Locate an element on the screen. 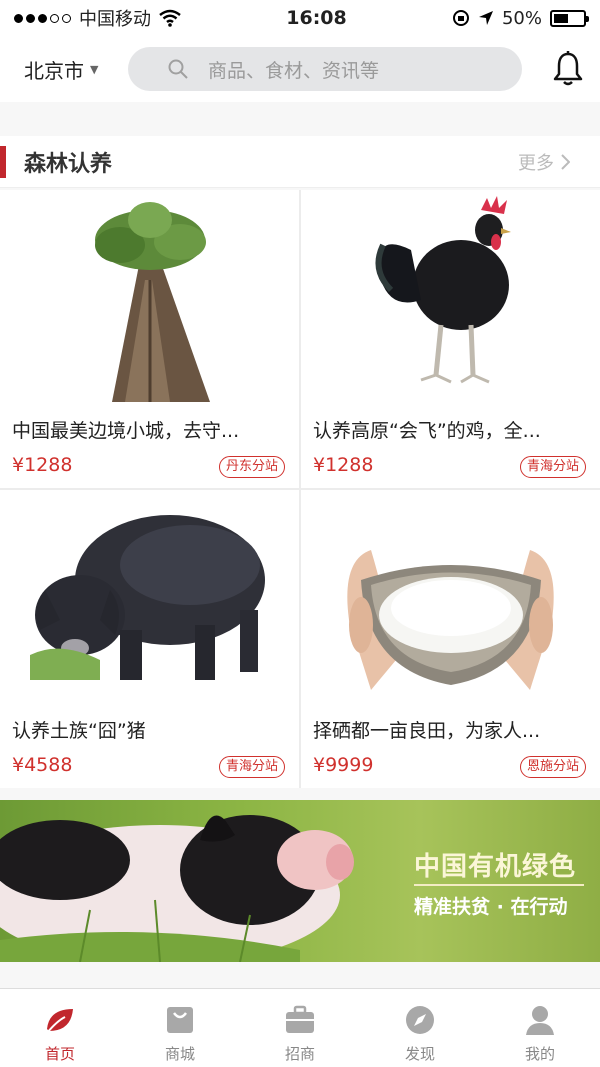 This screenshot has height=1067, width=600. status-bar: 中国移动 16:08 50% is located at coordinates (300, 18).